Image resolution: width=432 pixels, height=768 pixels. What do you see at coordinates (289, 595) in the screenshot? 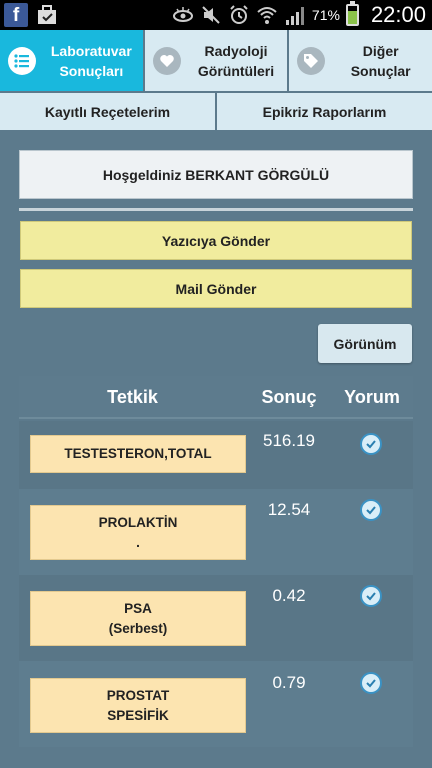
I see `result-value: 0.42` at bounding box center [289, 595].